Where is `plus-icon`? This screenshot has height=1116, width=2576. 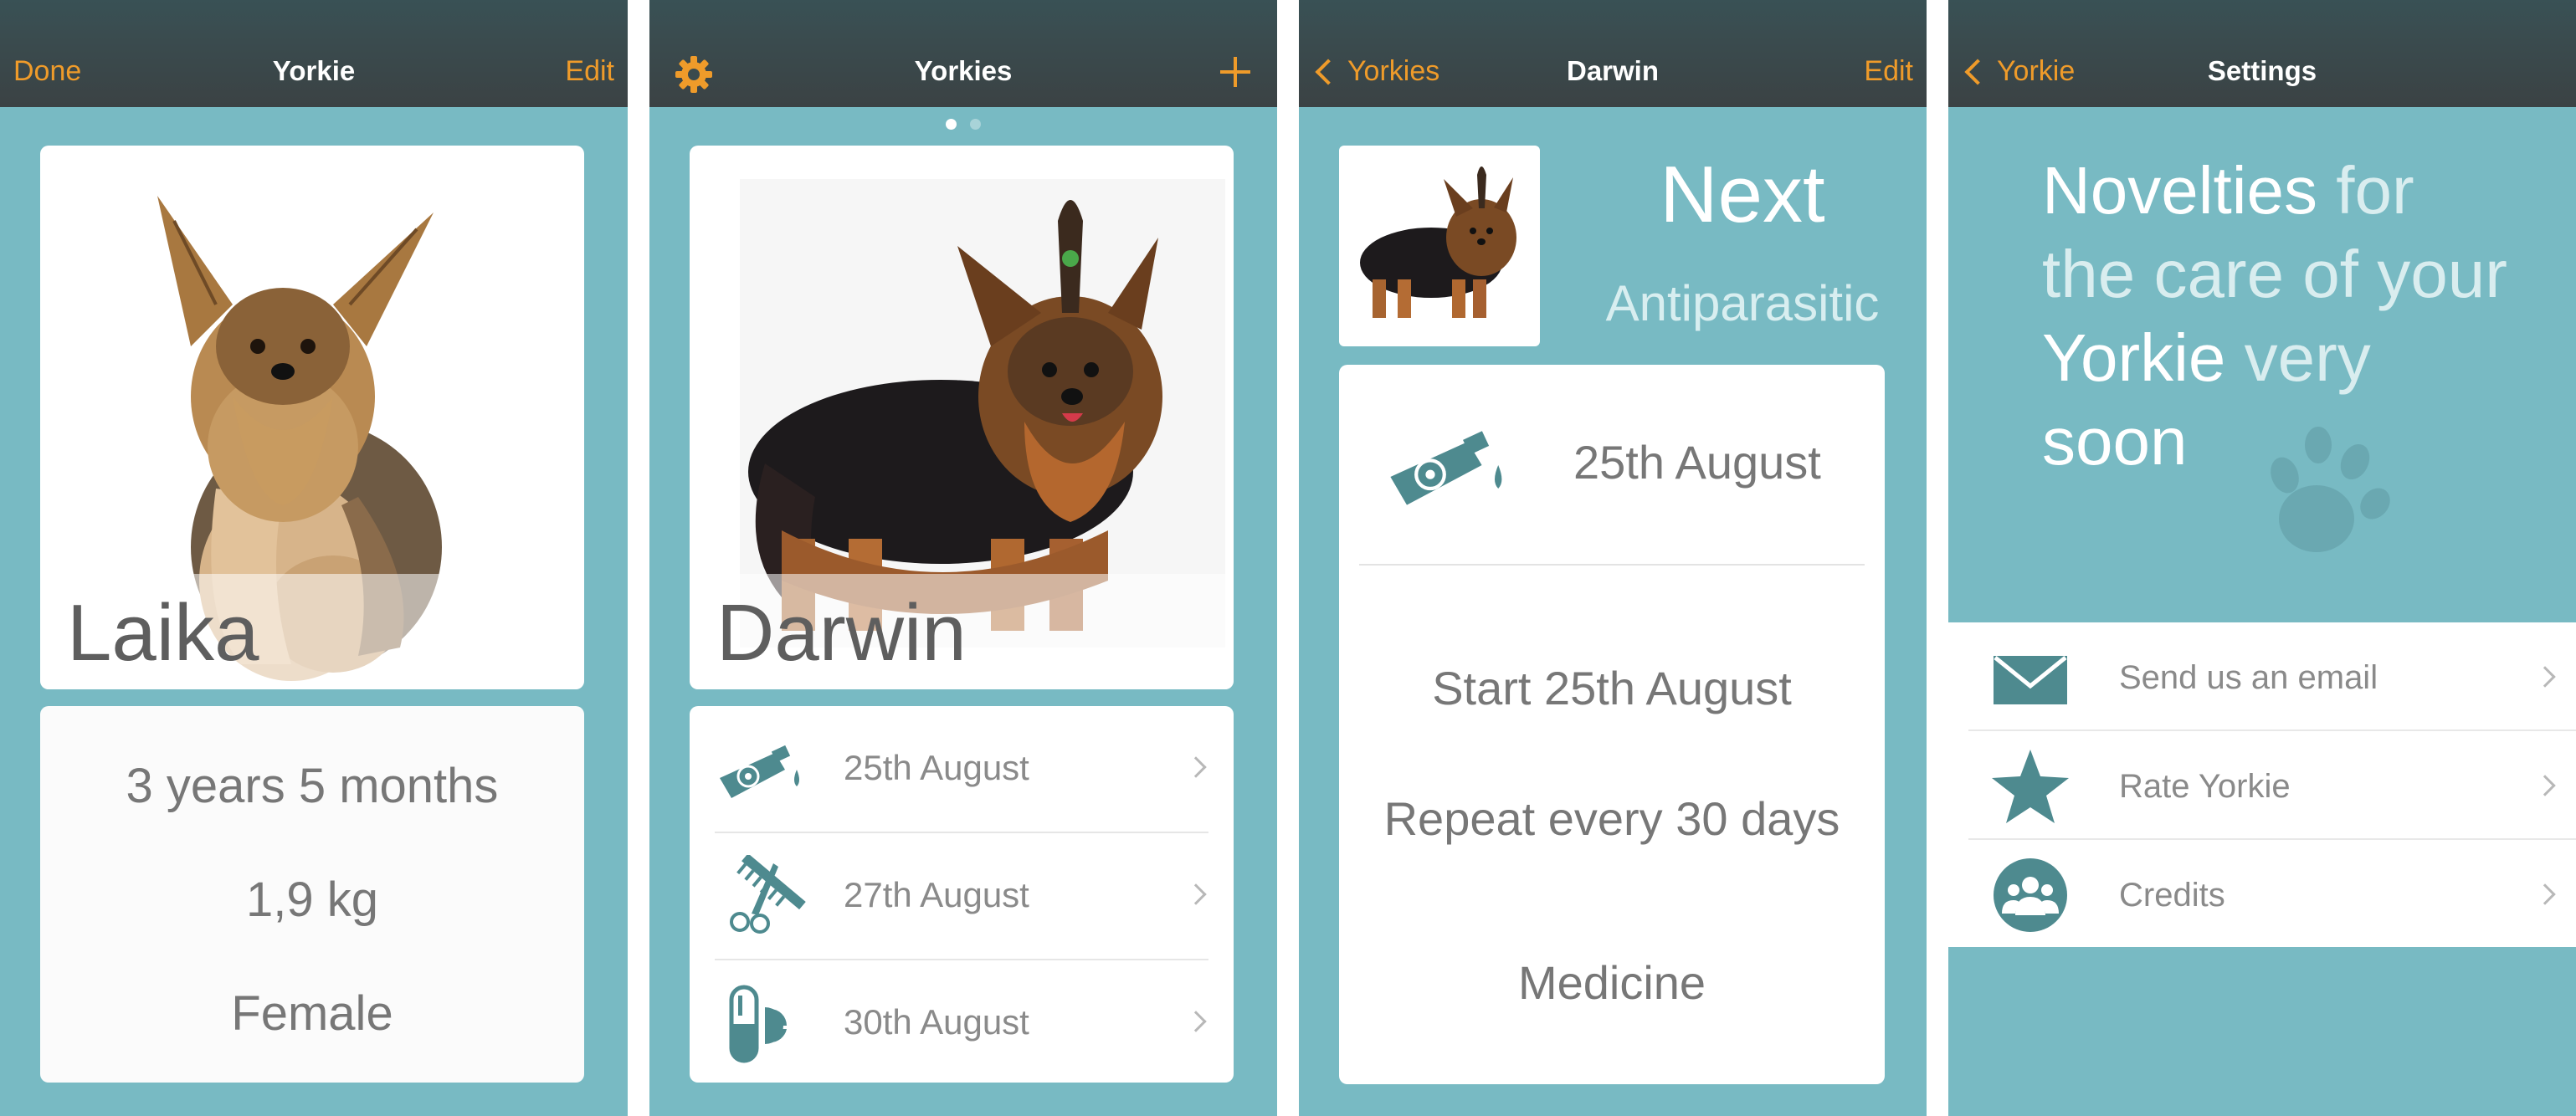 plus-icon is located at coordinates (1235, 72).